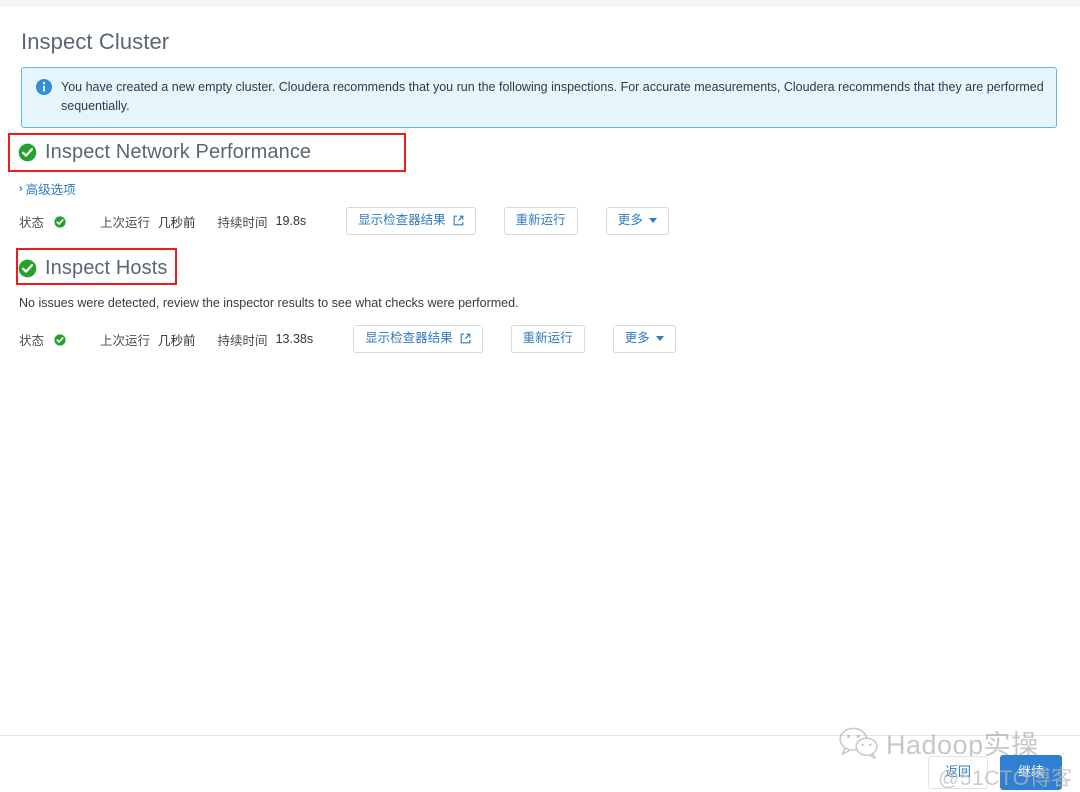 The width and height of the screenshot is (1080, 792). What do you see at coordinates (540, 735) in the screenshot?
I see `footer-divider` at bounding box center [540, 735].